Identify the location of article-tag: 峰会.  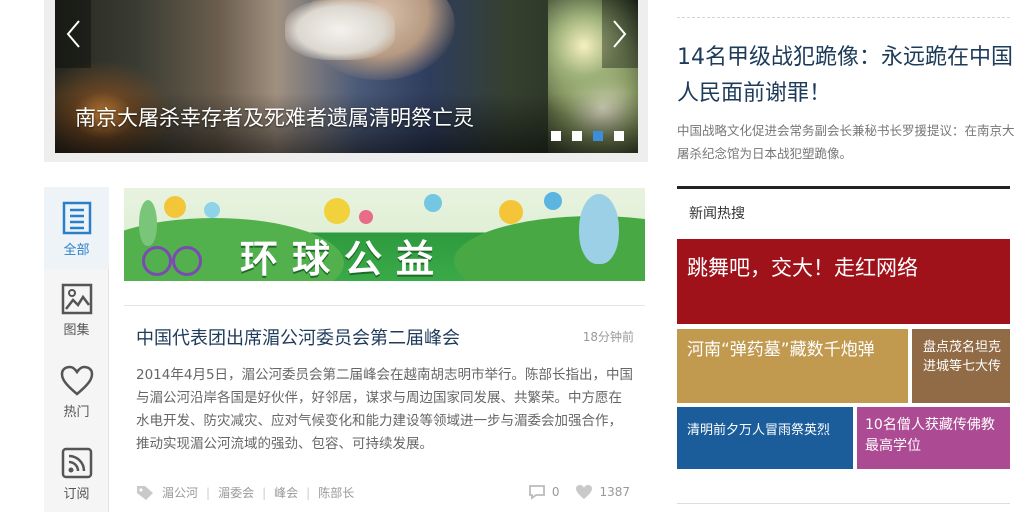
(286, 492).